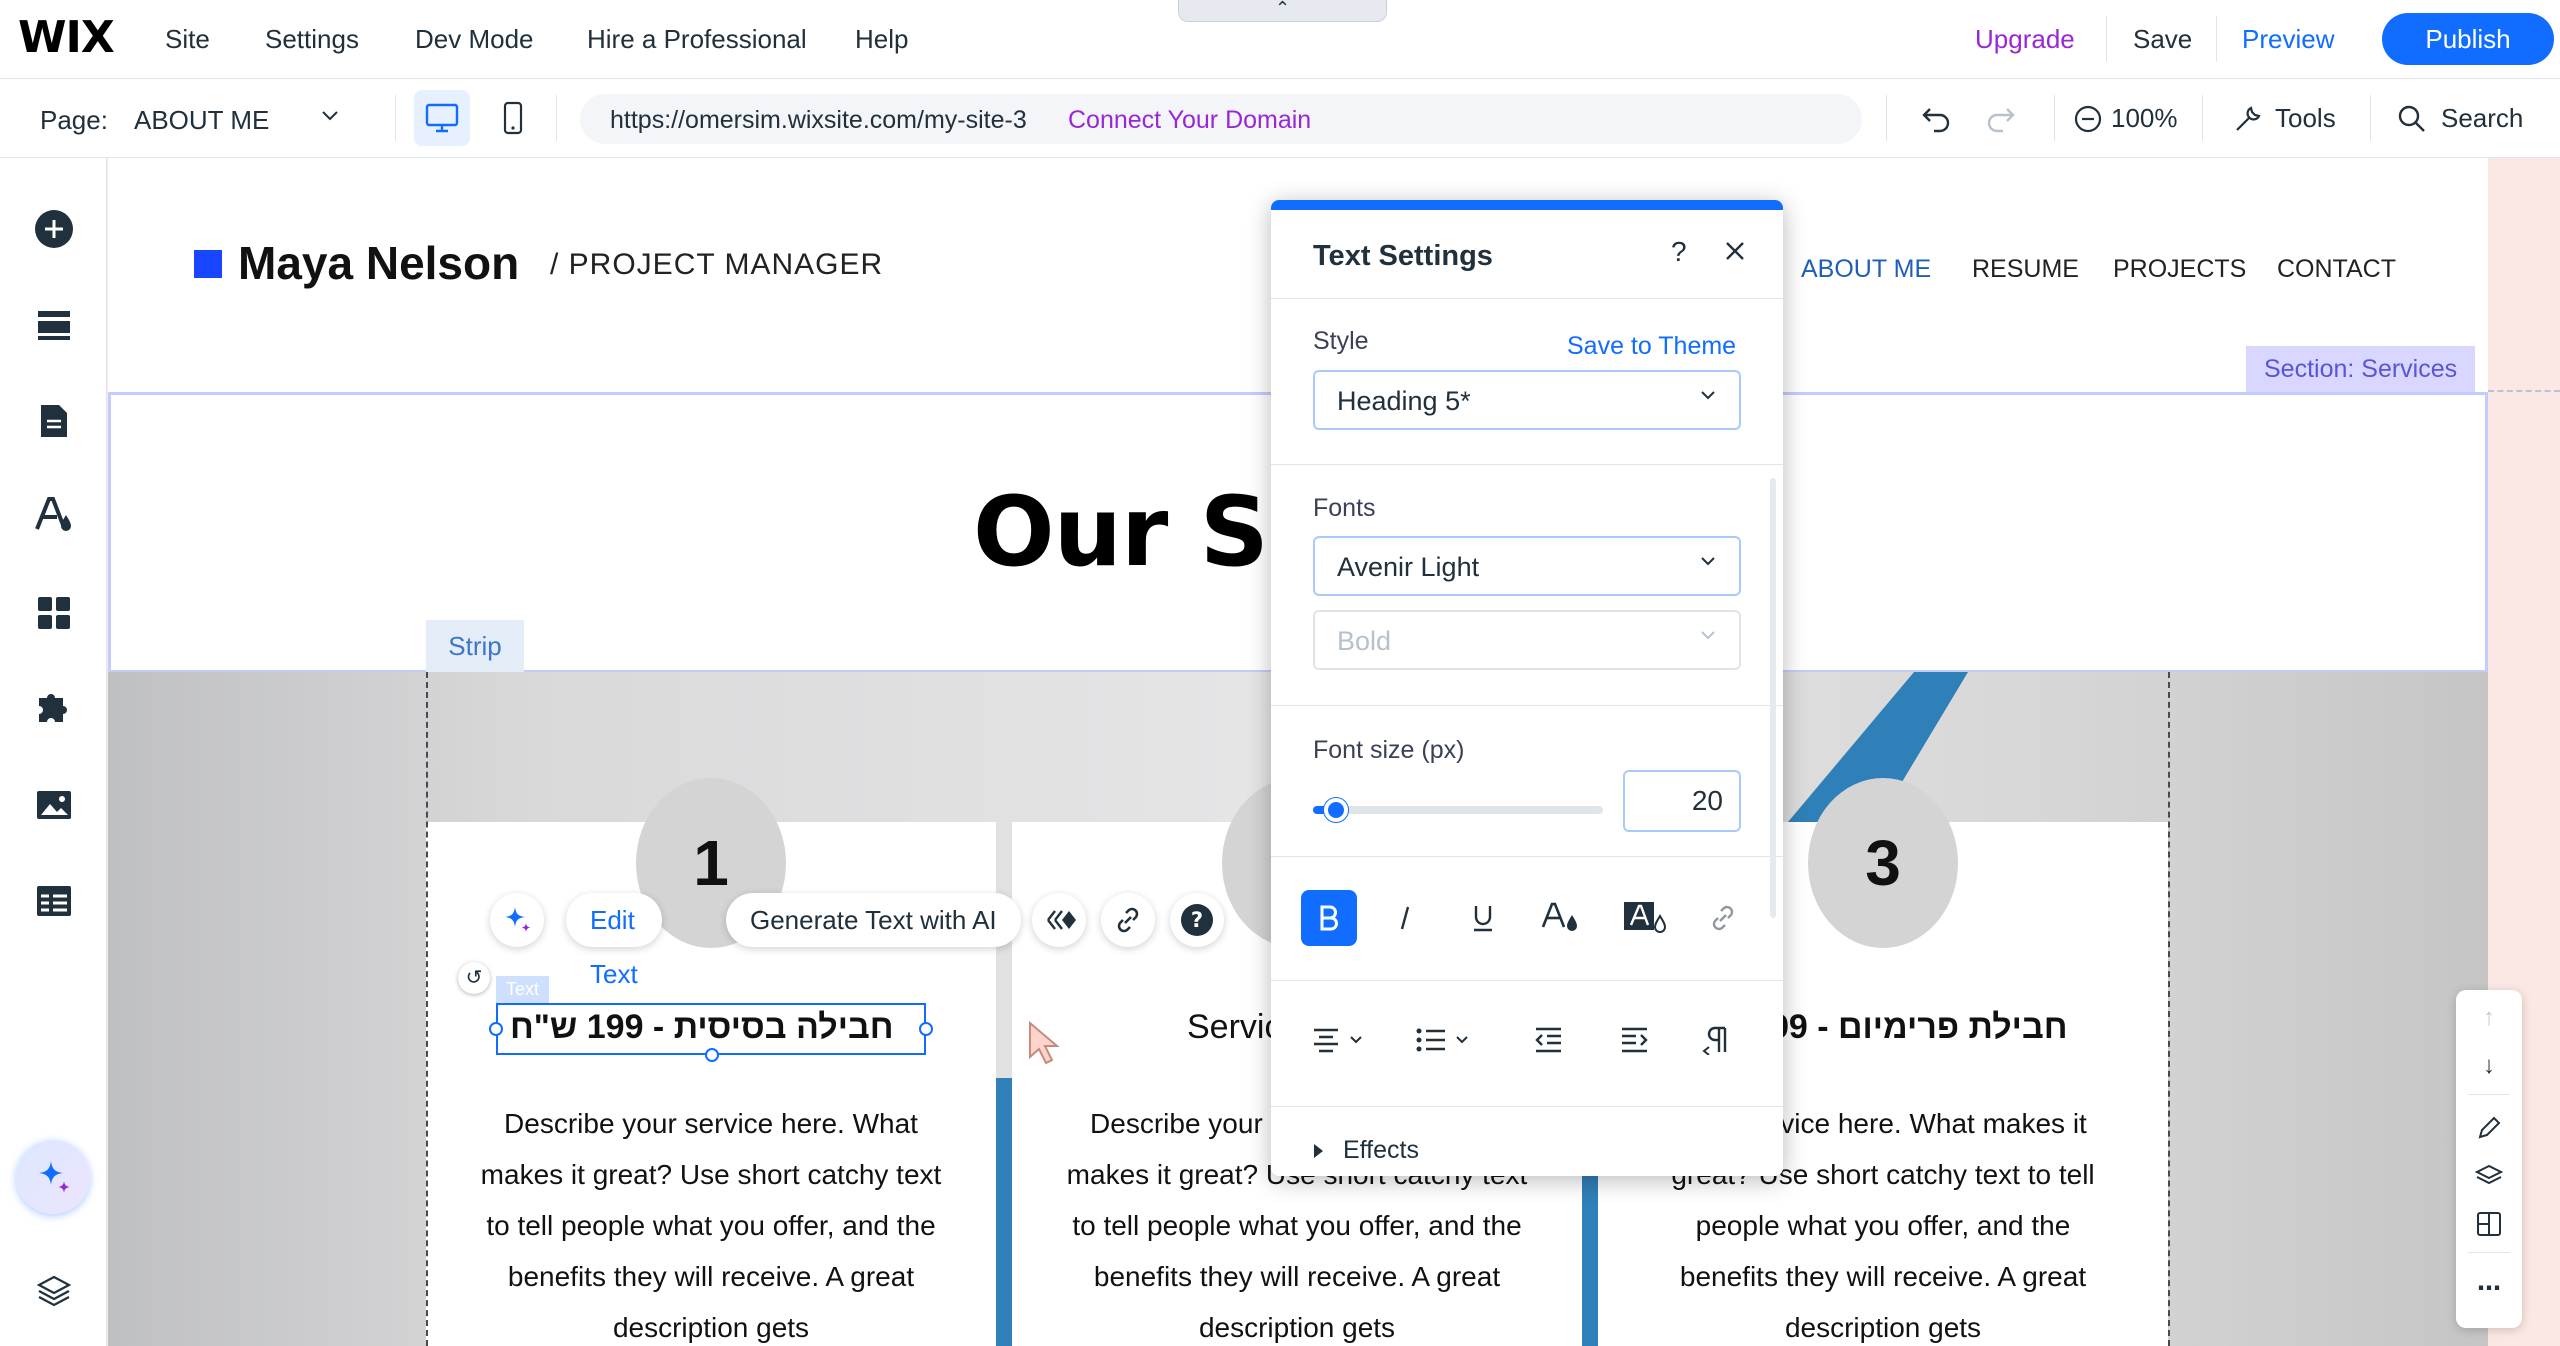 The width and height of the screenshot is (2560, 1346). What do you see at coordinates (1527, 205) in the screenshot?
I see `panel-drag-bar` at bounding box center [1527, 205].